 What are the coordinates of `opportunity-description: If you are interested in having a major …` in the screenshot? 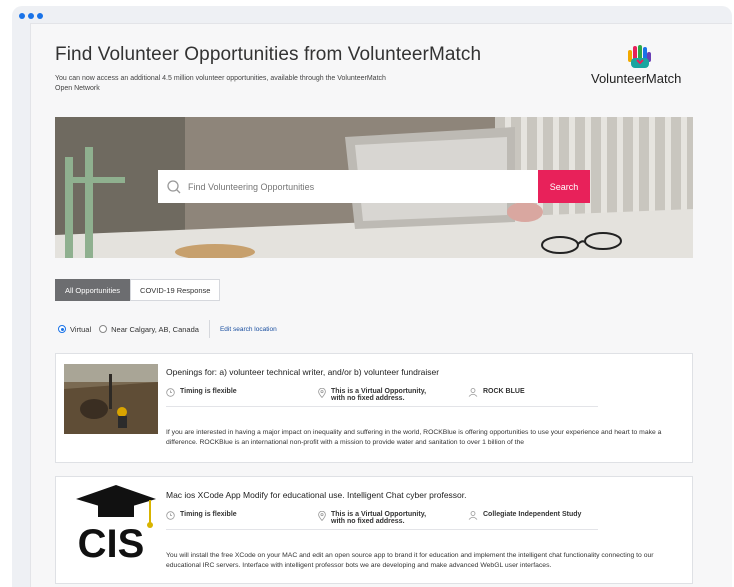 It's located at (414, 437).